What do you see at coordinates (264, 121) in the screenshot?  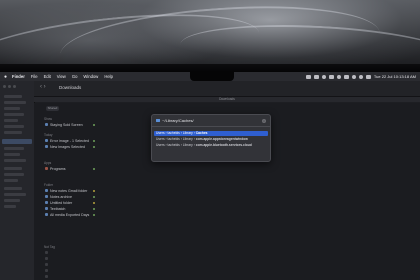 I see `clear-icon: ×` at bounding box center [264, 121].